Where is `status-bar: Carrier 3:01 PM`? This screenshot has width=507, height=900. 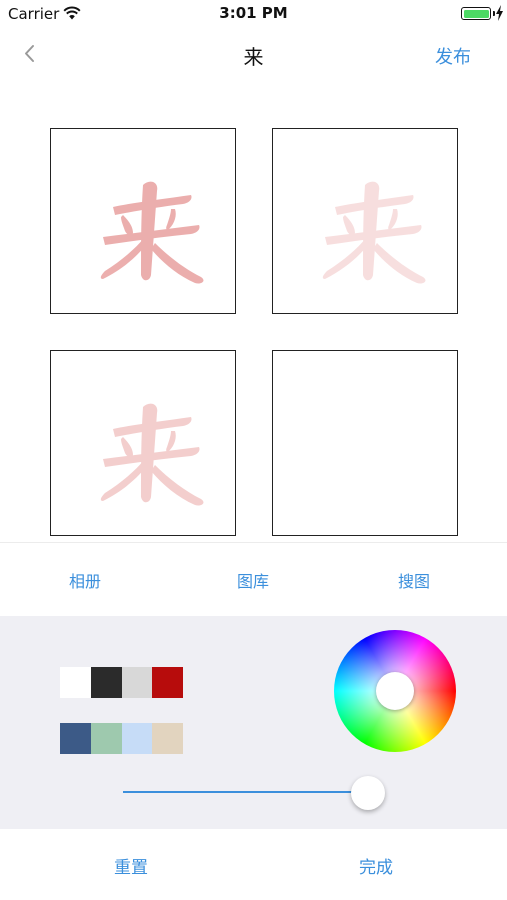 status-bar: Carrier 3:01 PM is located at coordinates (253, 14).